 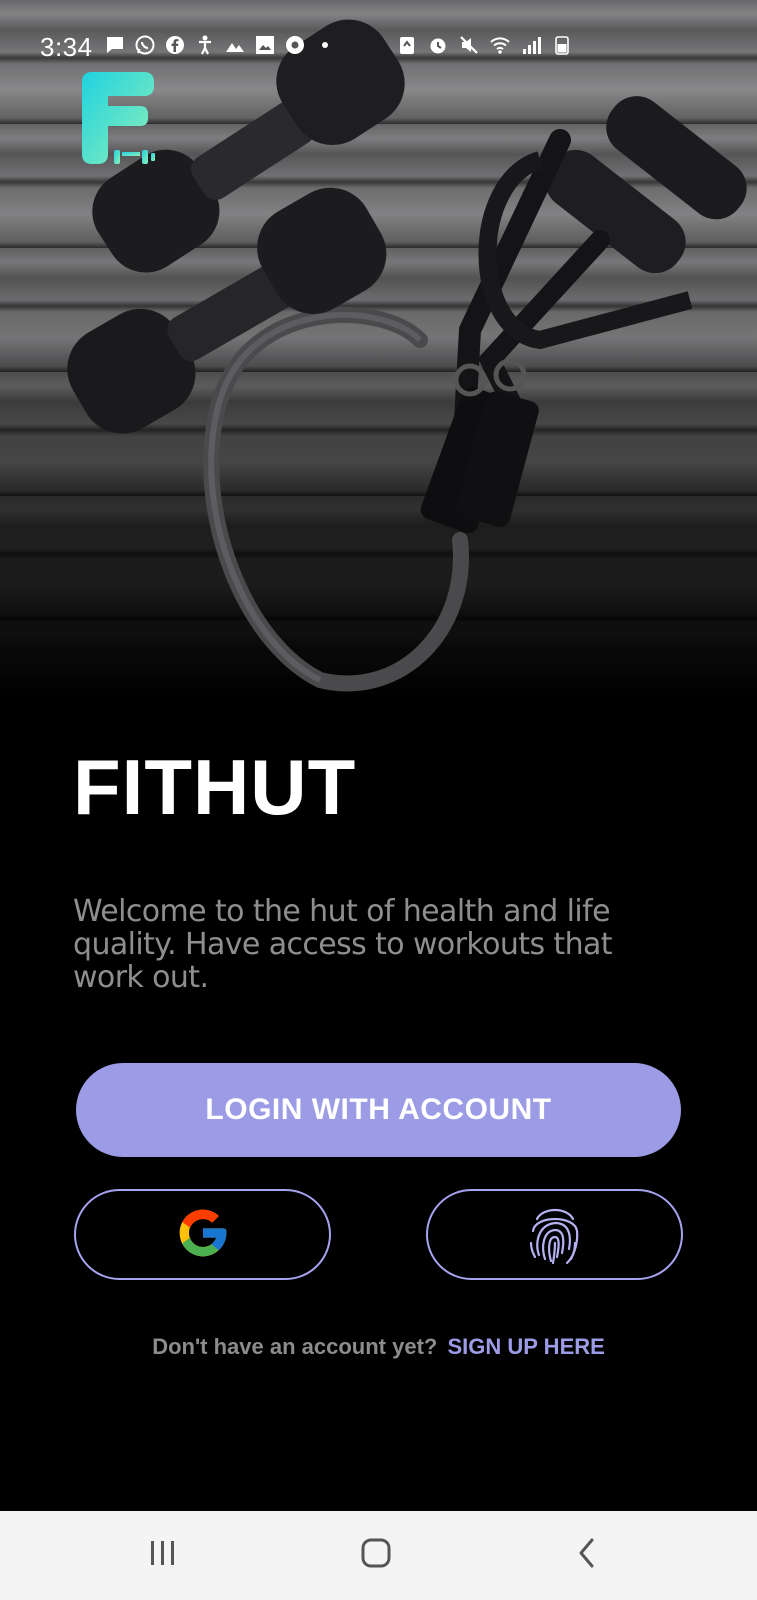 What do you see at coordinates (407, 45) in the screenshot?
I see `battery-saver-icon` at bounding box center [407, 45].